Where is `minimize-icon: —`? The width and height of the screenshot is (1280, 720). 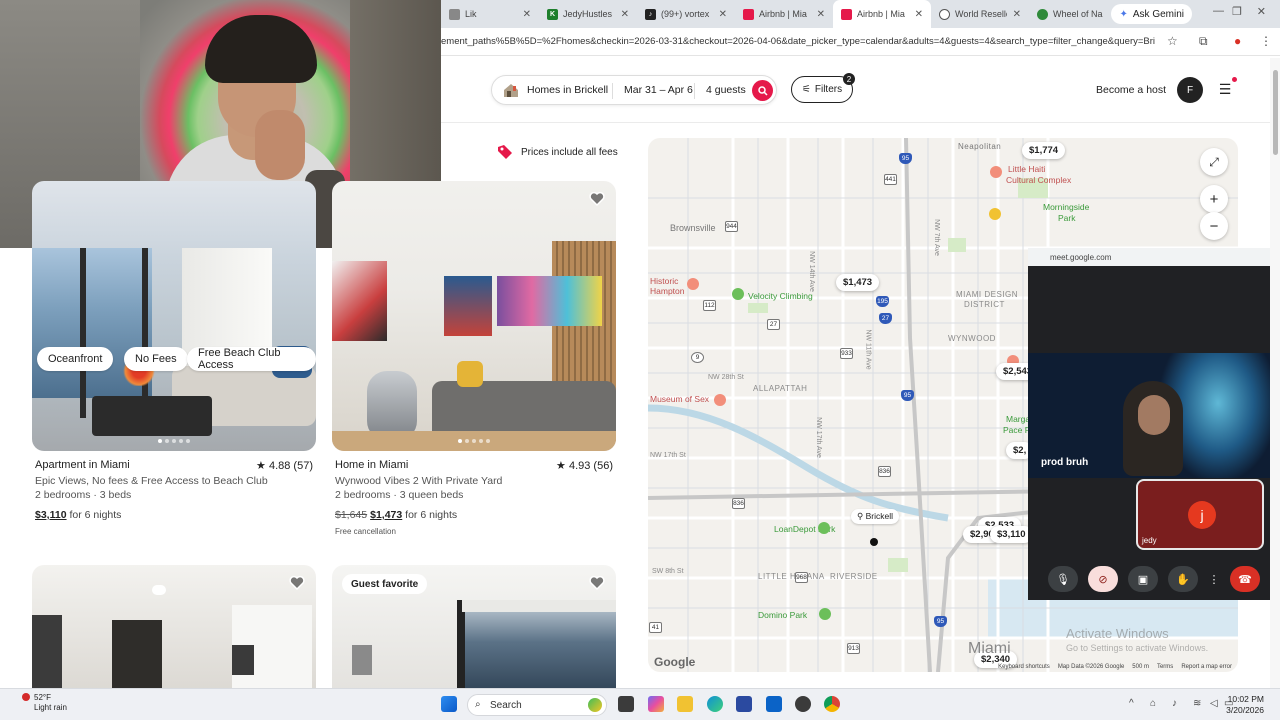
minimize-icon: — is located at coordinates (1218, 11).